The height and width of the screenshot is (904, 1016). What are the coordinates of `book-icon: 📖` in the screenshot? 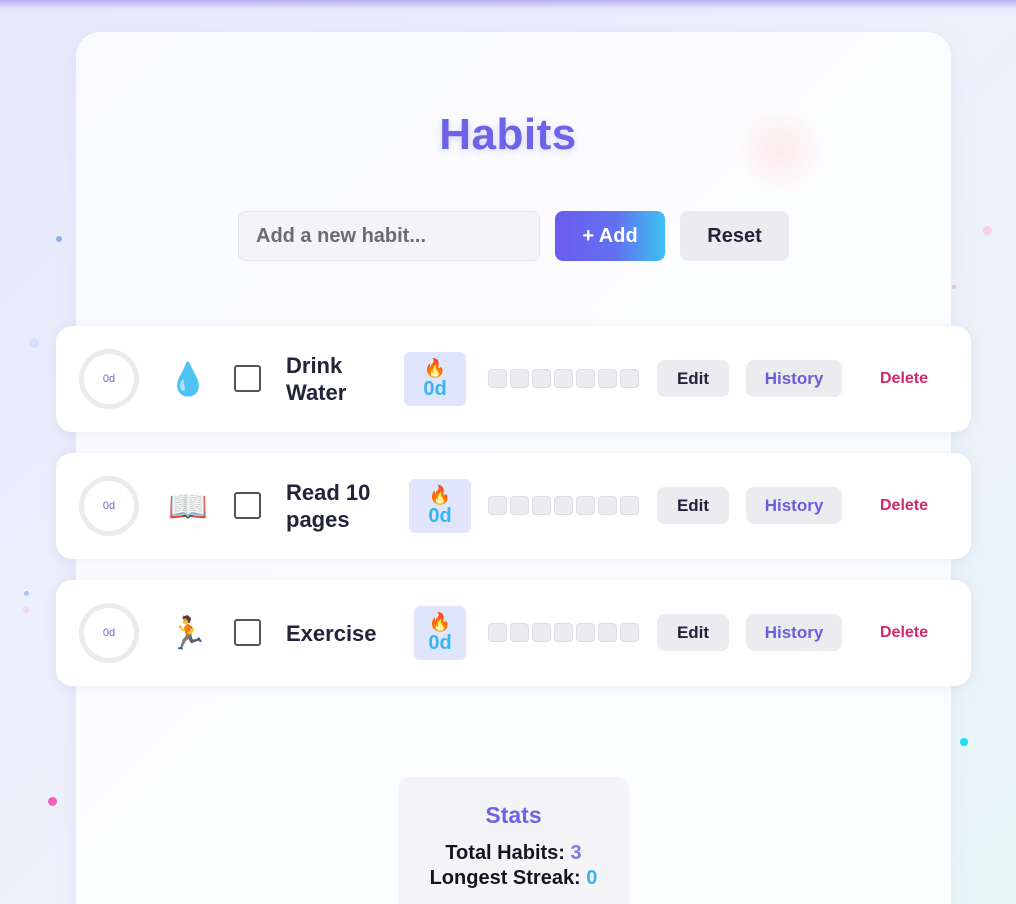 It's located at (188, 506).